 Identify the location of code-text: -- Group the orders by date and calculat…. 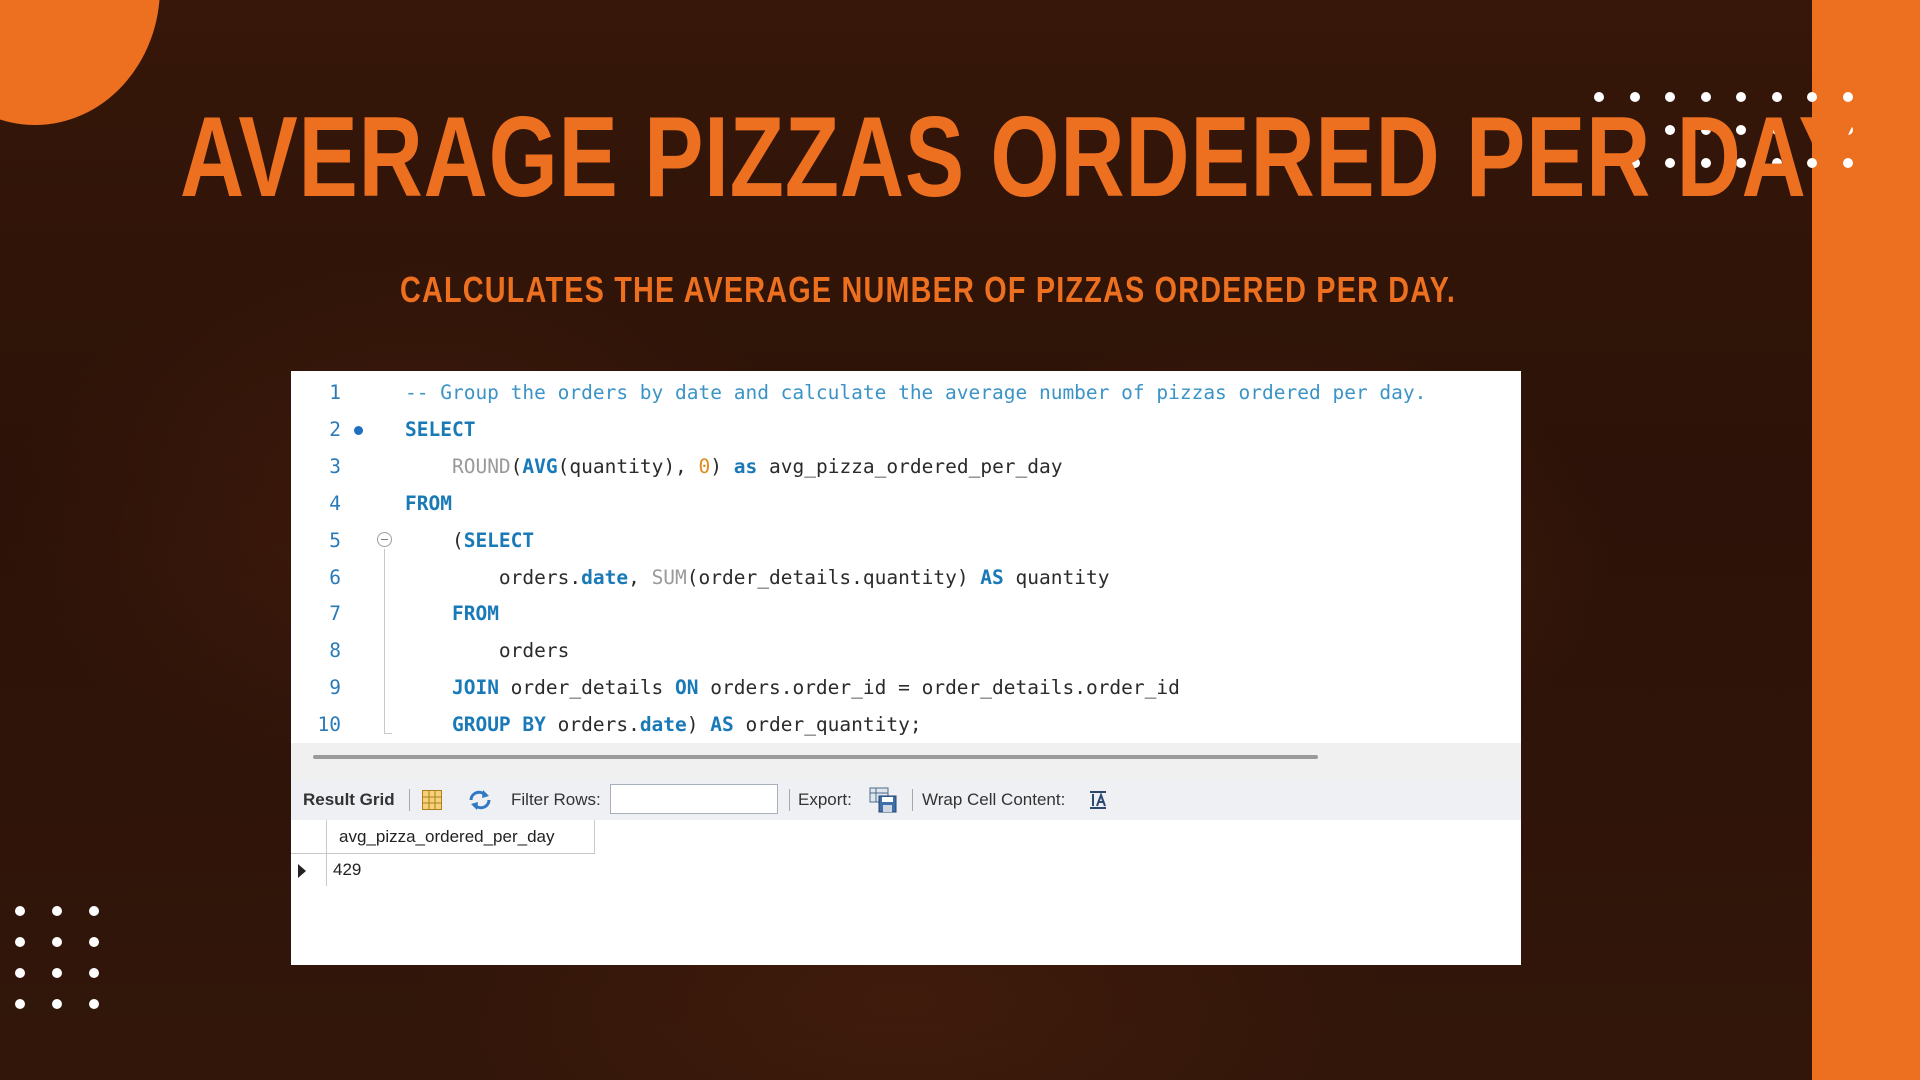
(915, 393).